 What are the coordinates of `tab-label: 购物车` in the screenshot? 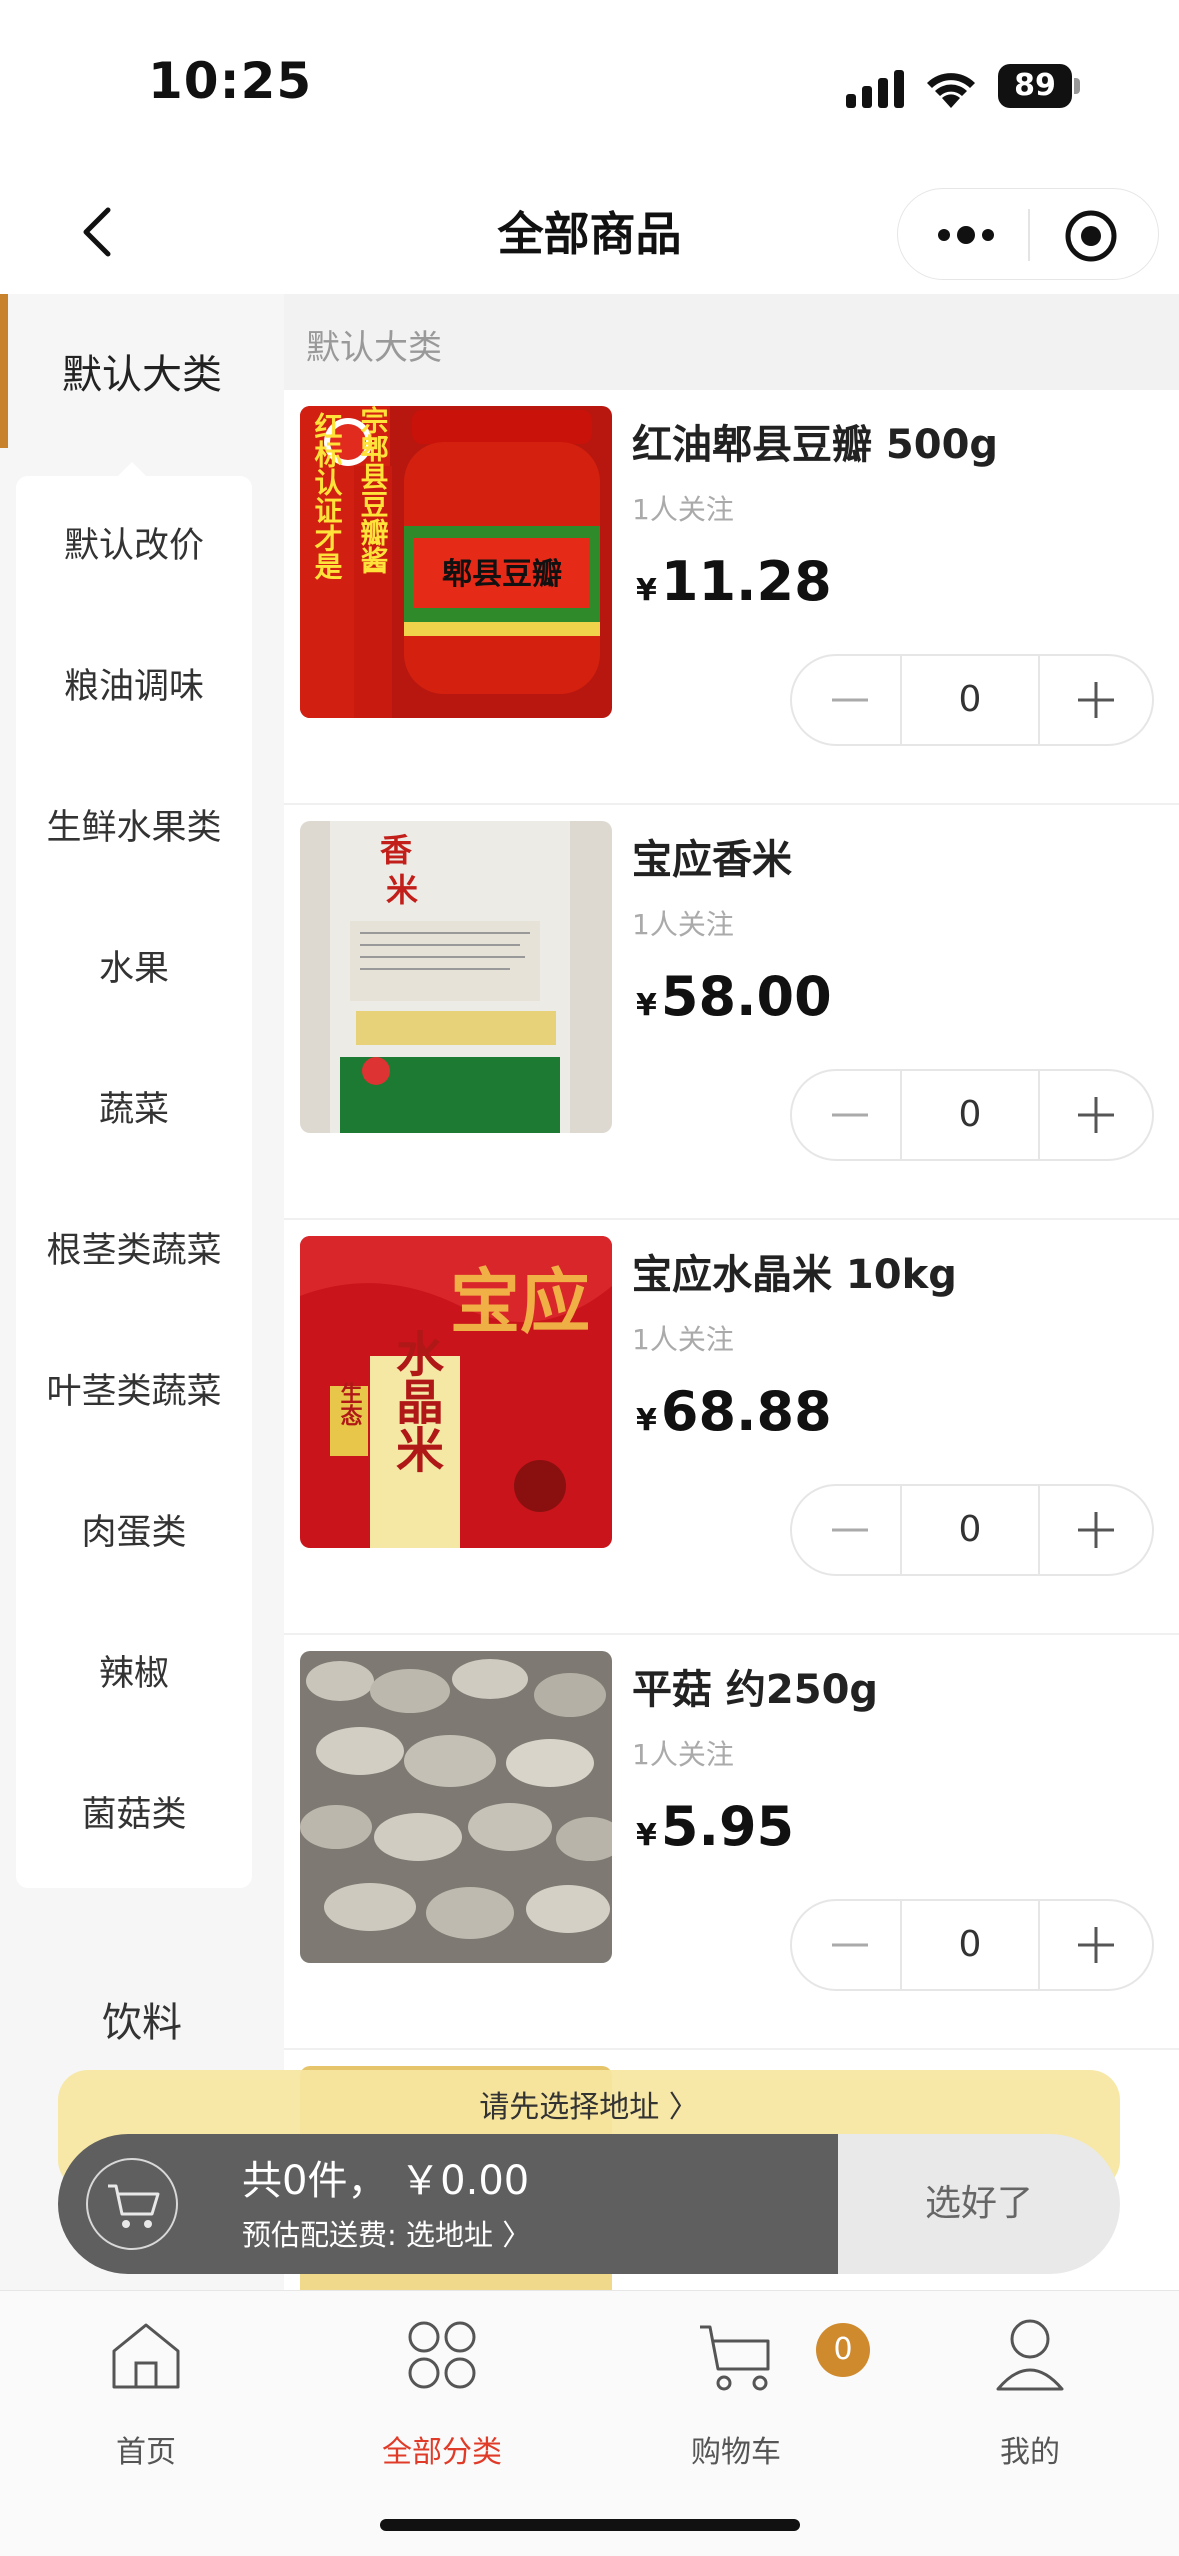 It's located at (736, 2452).